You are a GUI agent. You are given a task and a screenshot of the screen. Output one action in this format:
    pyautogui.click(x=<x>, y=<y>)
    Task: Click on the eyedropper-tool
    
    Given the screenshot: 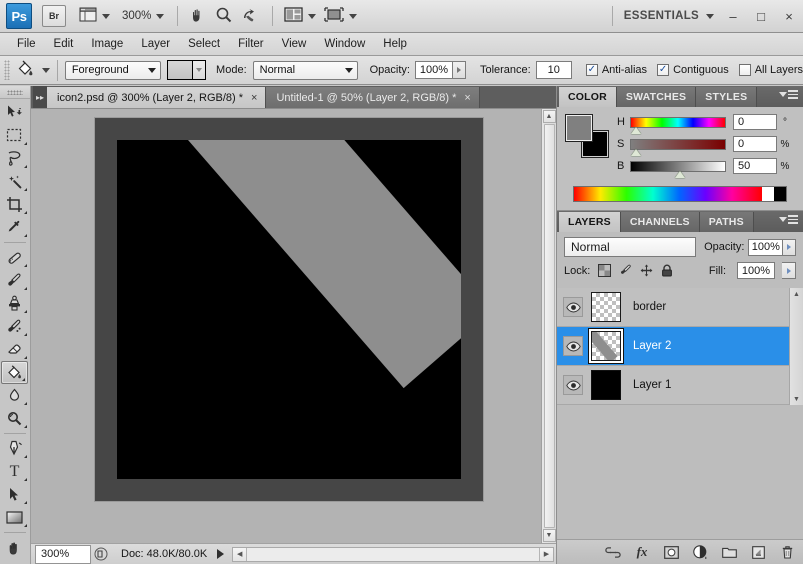 What is the action you would take?
    pyautogui.click(x=14, y=227)
    